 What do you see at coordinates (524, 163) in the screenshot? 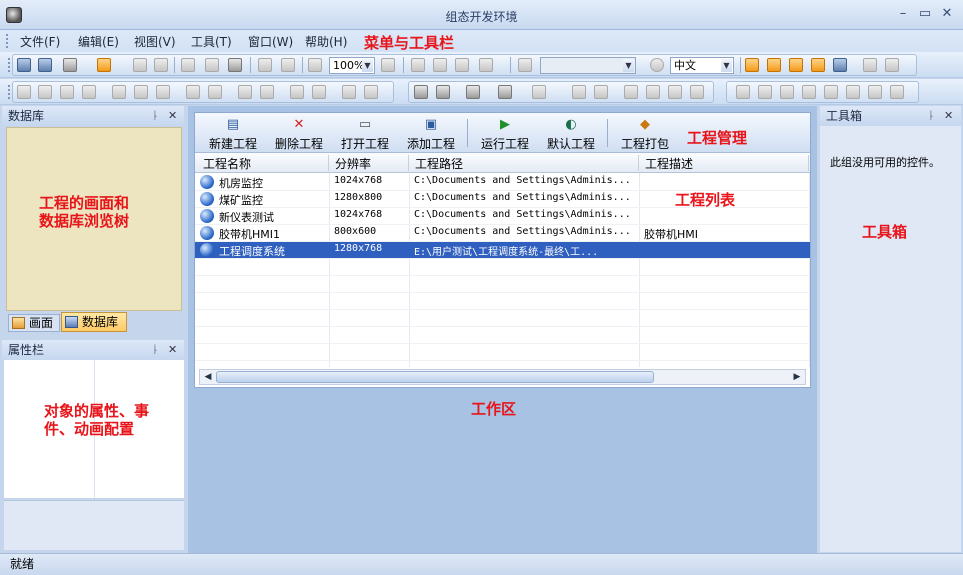
I see `column-path: 工程路径` at bounding box center [524, 163].